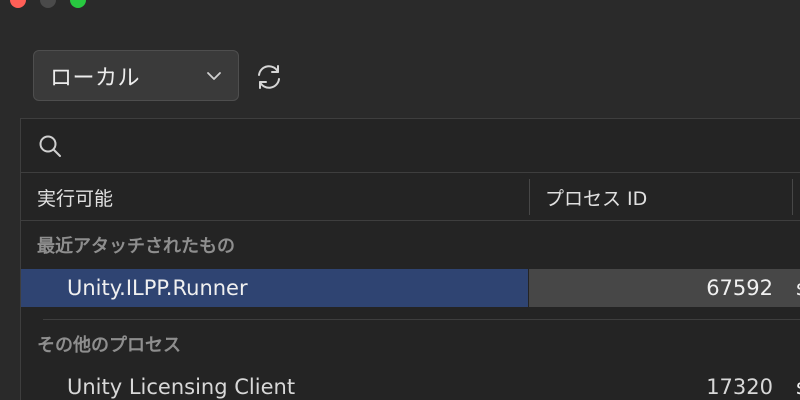  What do you see at coordinates (78, 4) in the screenshot?
I see `zoom-window-button` at bounding box center [78, 4].